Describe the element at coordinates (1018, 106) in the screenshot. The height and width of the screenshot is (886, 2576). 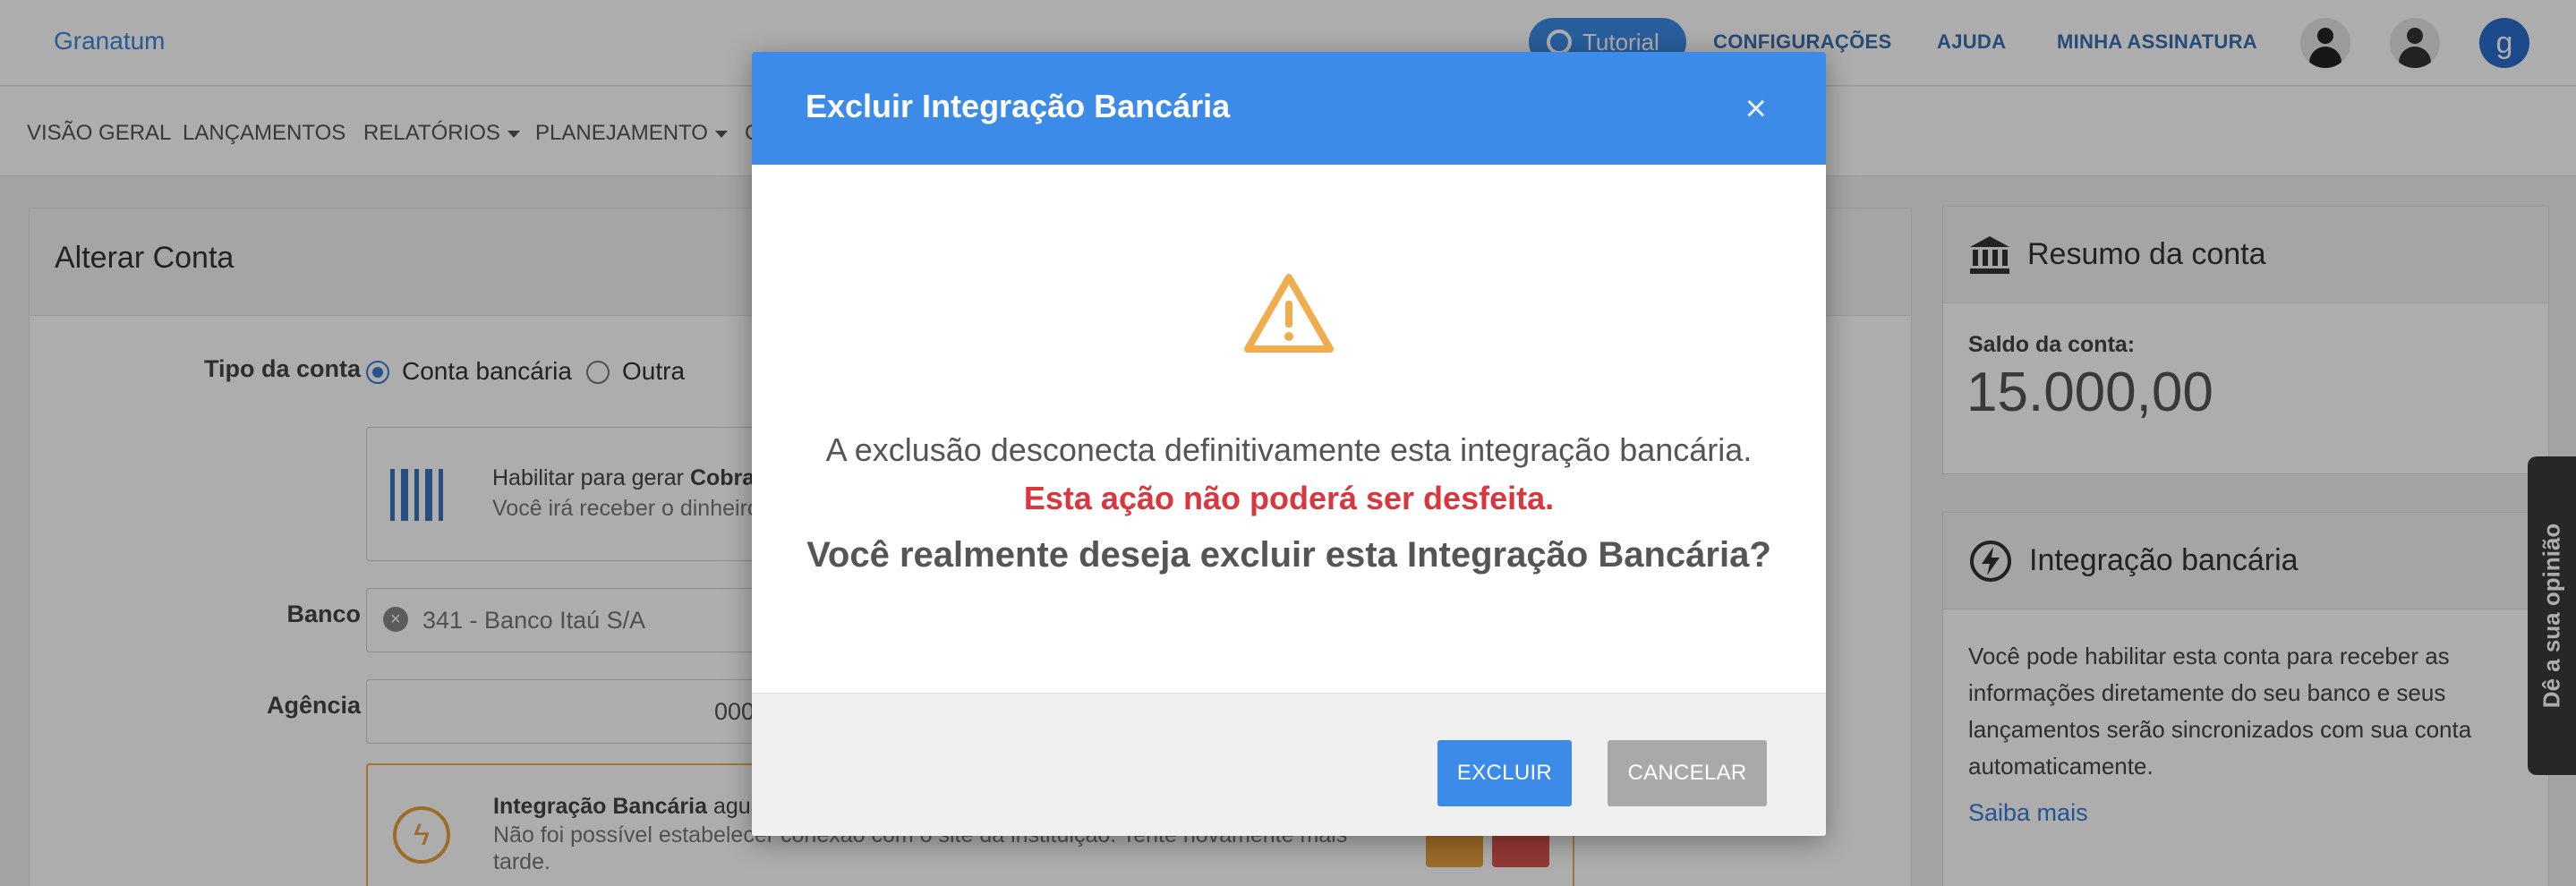
I see `modal-title: Excluir Integração Bancária` at that location.